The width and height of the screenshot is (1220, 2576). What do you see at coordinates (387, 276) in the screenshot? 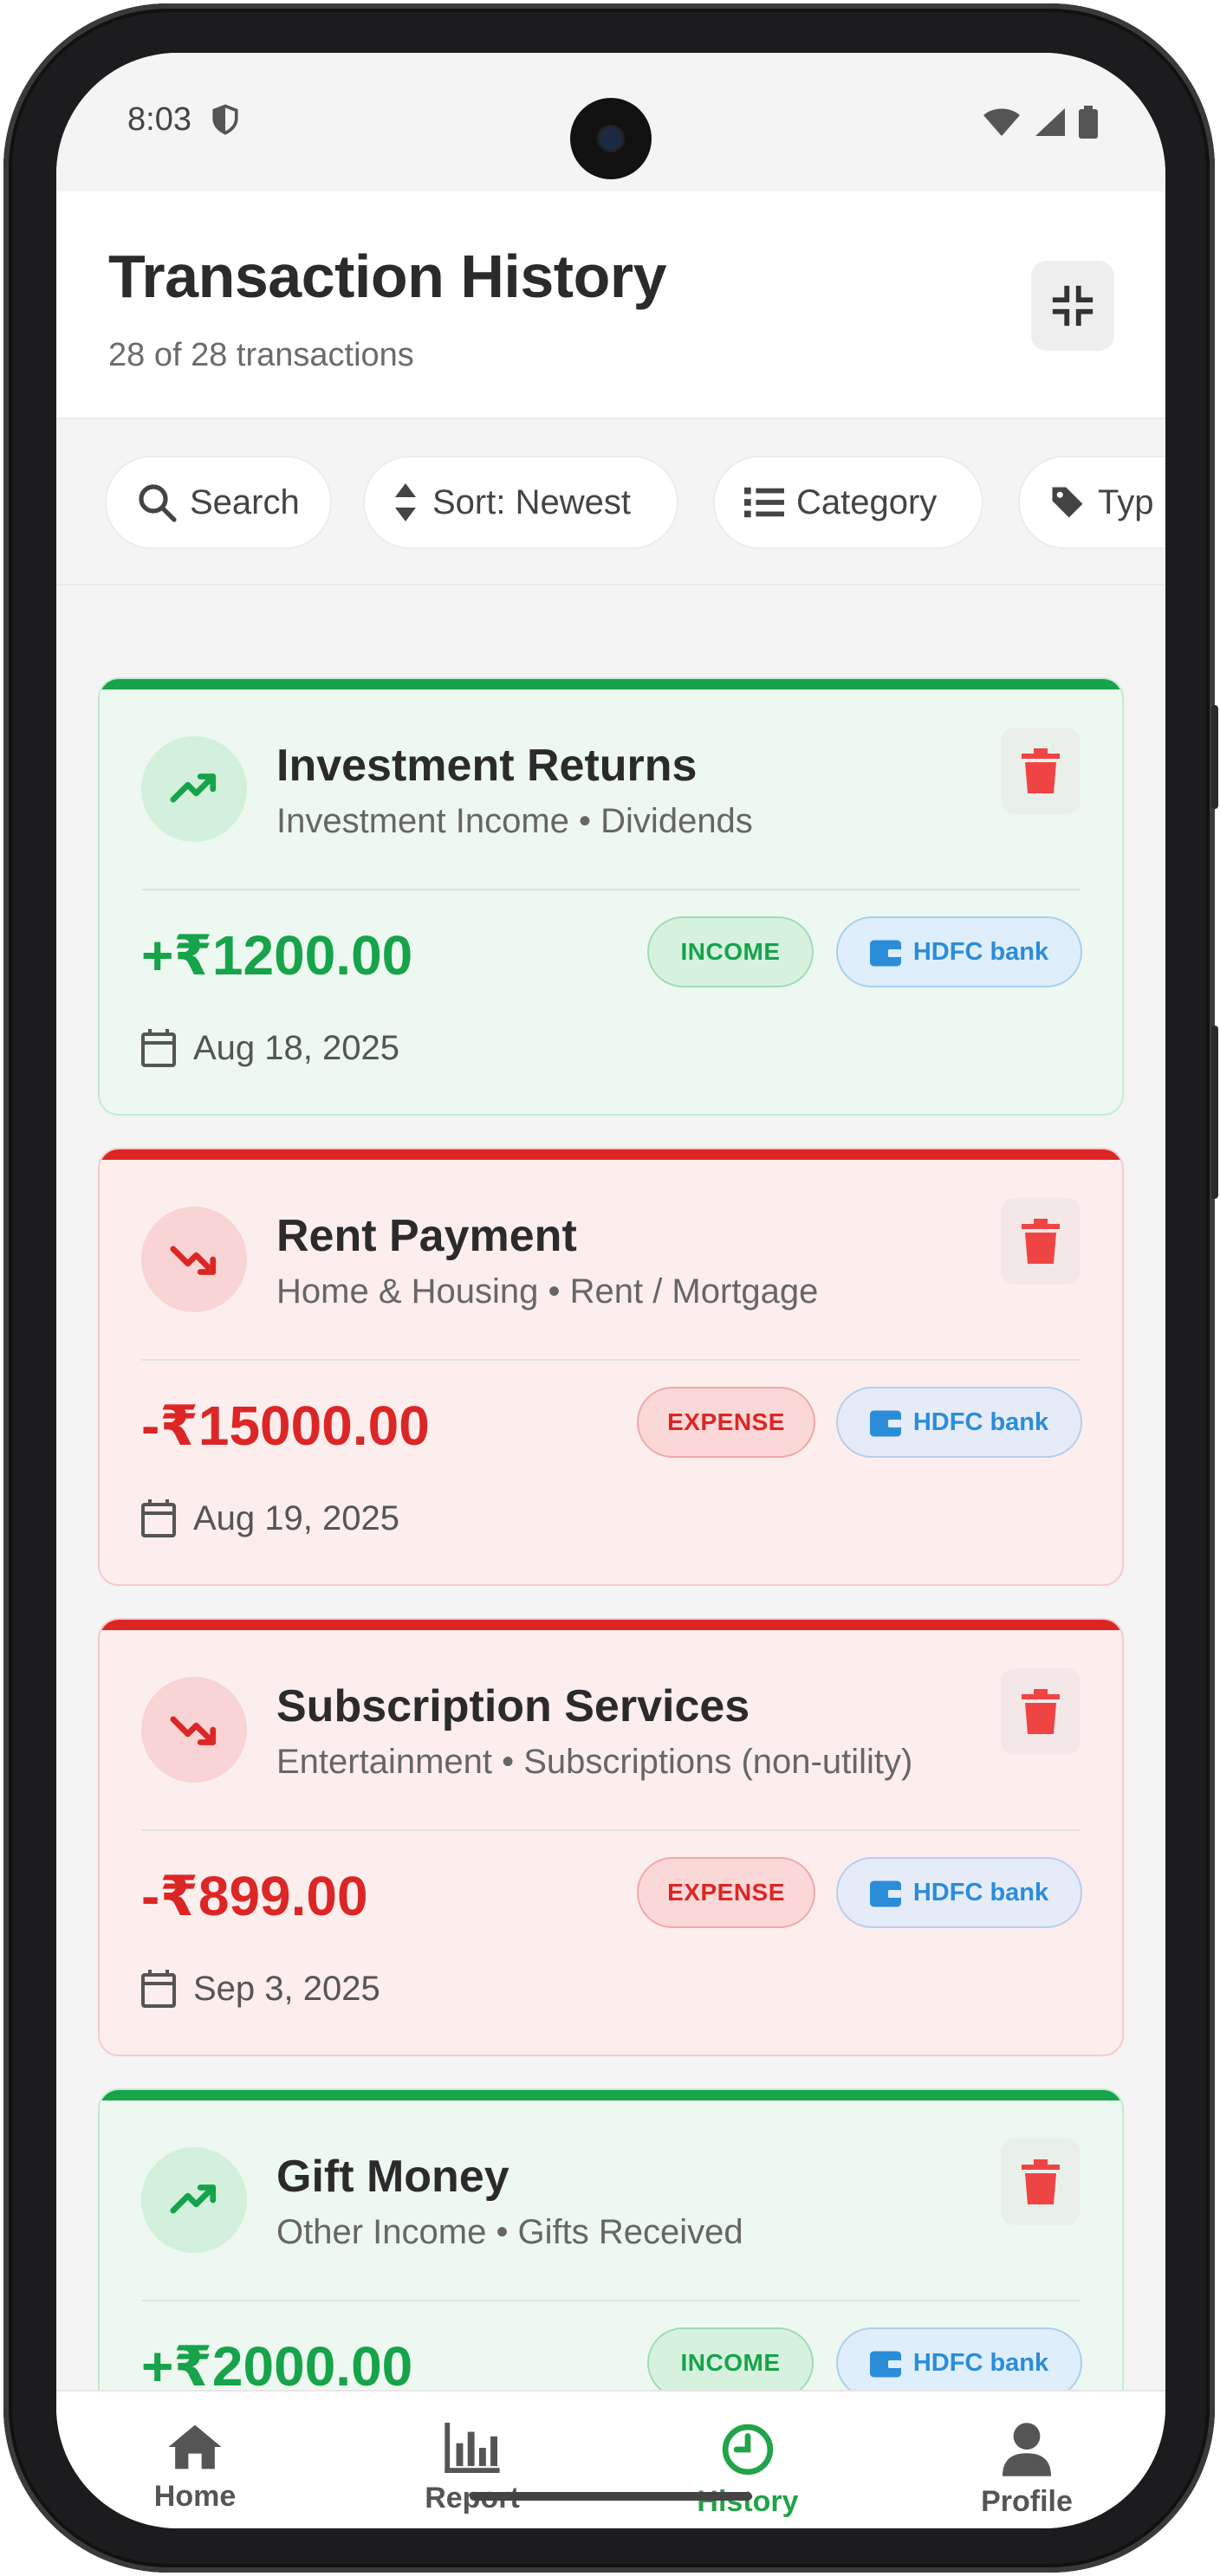
I see `page-title: Transaction History` at bounding box center [387, 276].